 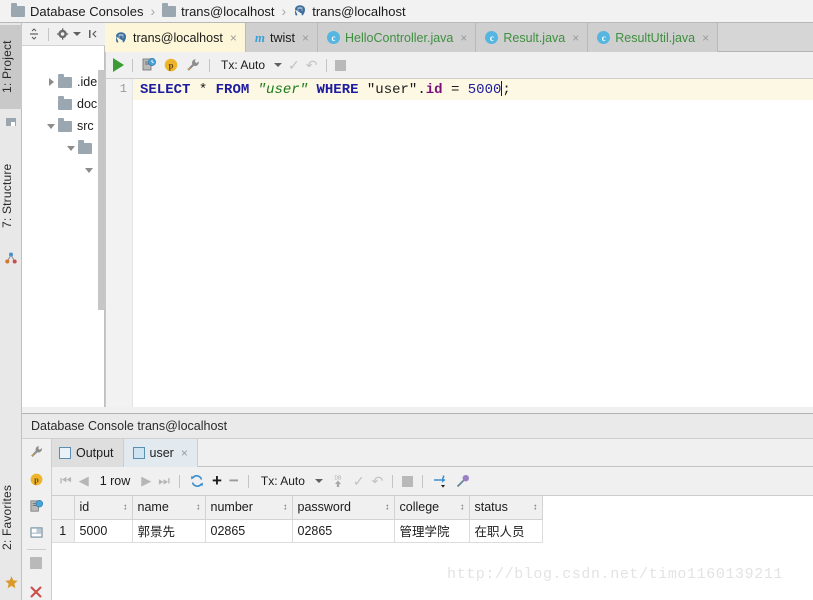 What do you see at coordinates (34, 34) in the screenshot?
I see `collapse-all-icon` at bounding box center [34, 34].